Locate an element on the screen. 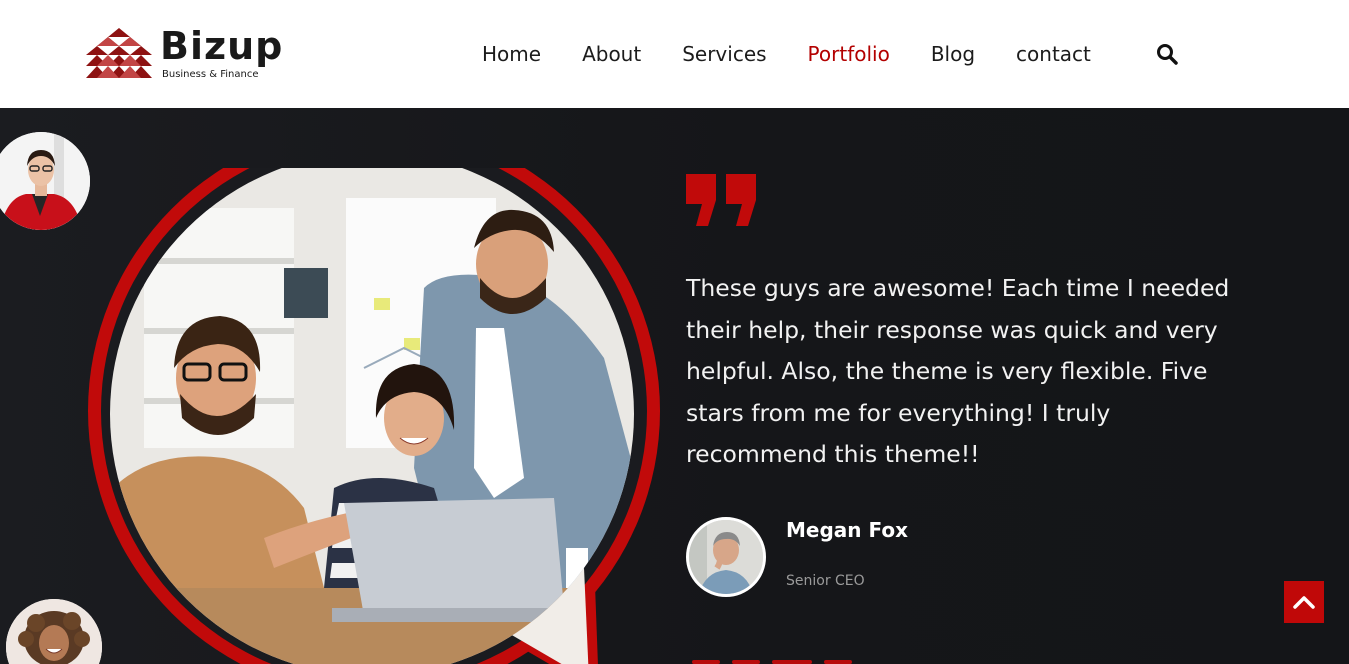 The width and height of the screenshot is (1349, 664). author-role: Senior CEO is located at coordinates (825, 581).